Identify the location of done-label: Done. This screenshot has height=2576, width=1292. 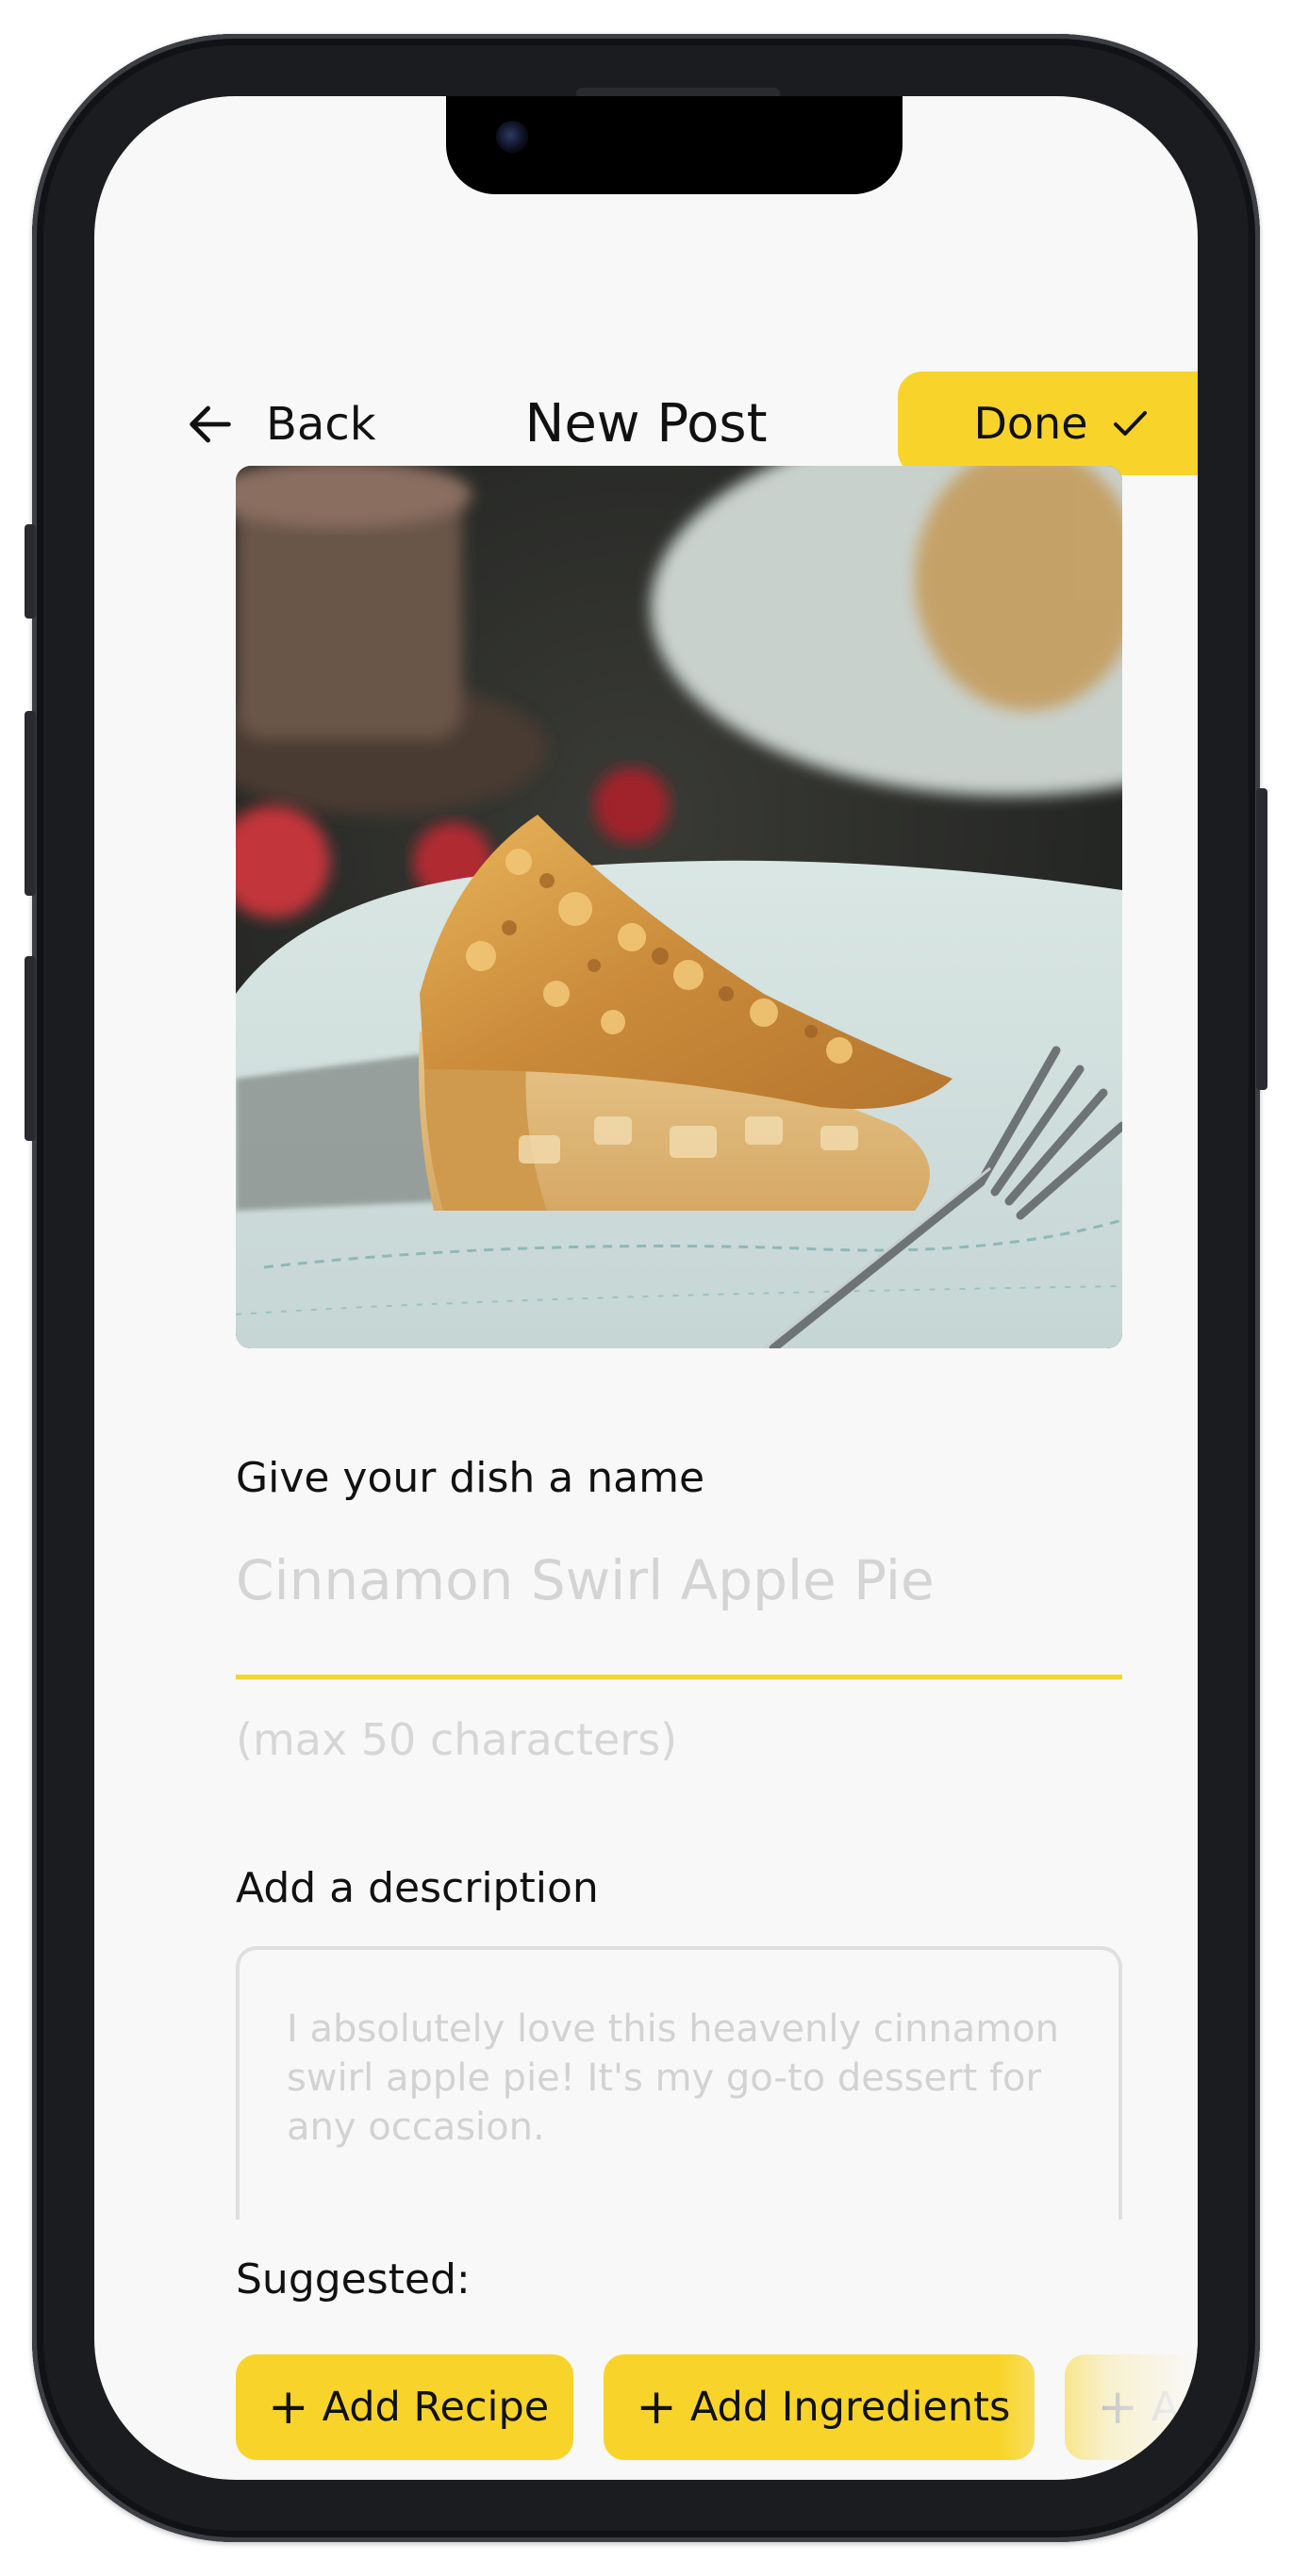
(1030, 423).